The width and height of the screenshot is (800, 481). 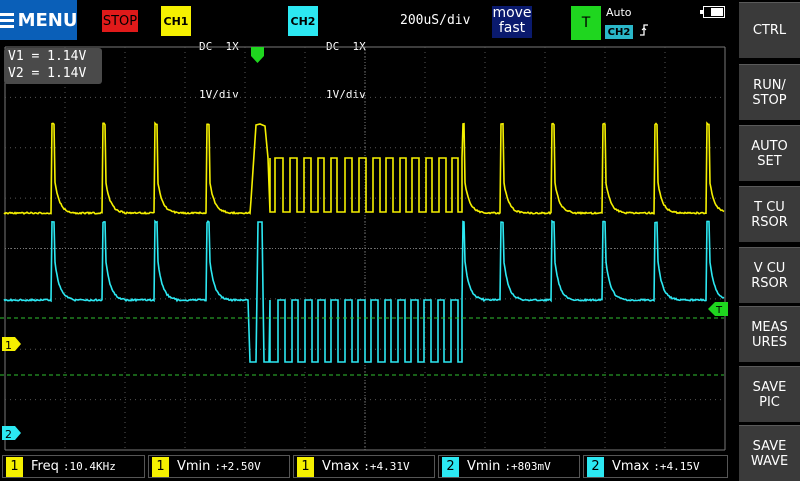 I want to click on run-stop-button: RUN/ STOP, so click(x=769, y=92).